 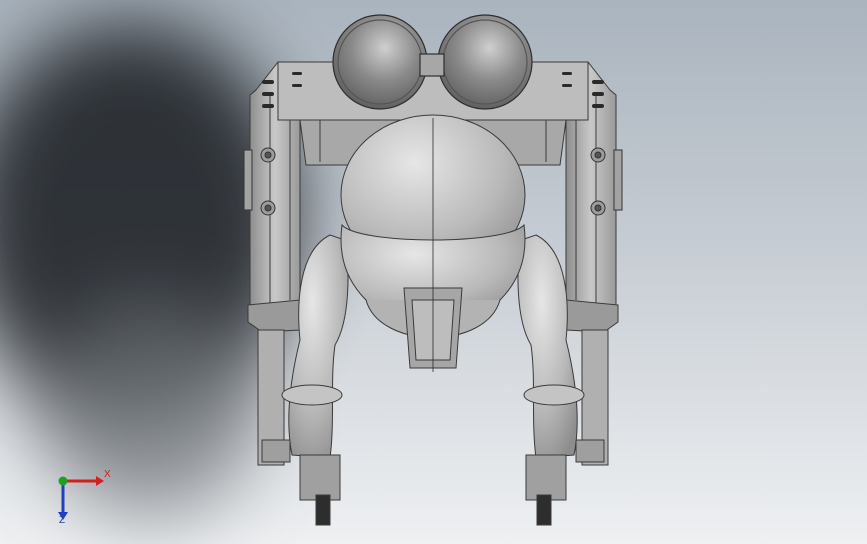 What do you see at coordinates (433, 243) in the screenshot?
I see `torso` at bounding box center [433, 243].